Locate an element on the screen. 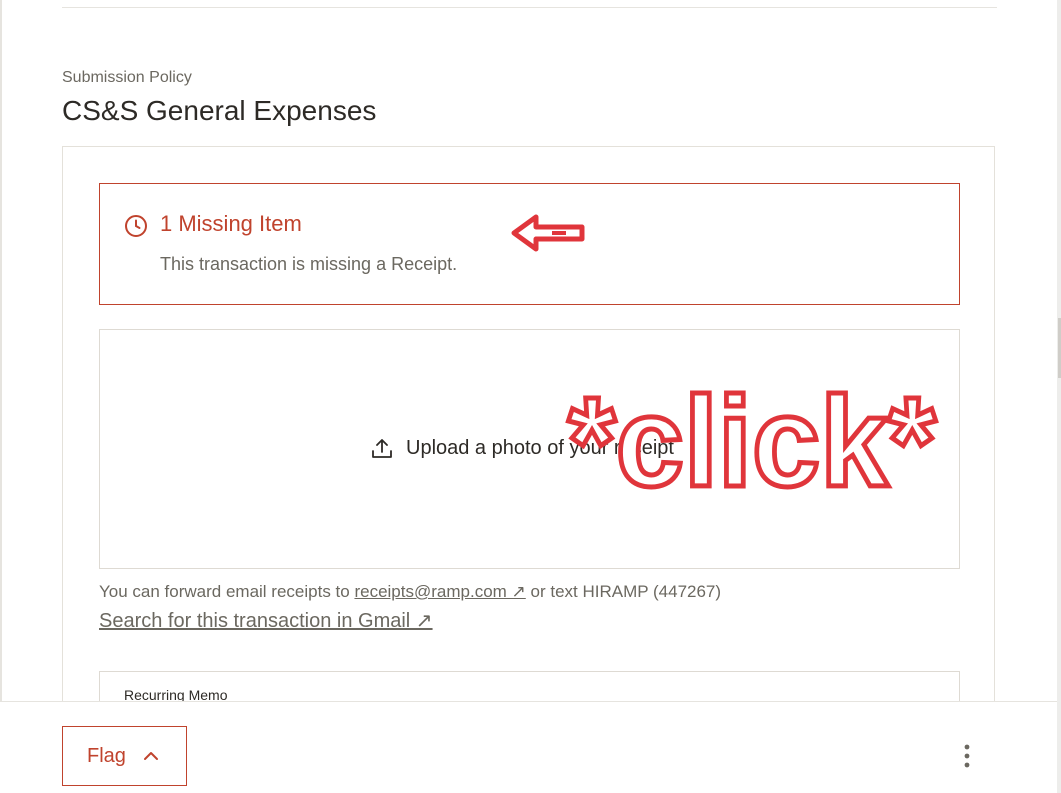 This screenshot has height=793, width=1061. section-divider is located at coordinates (529, 7).